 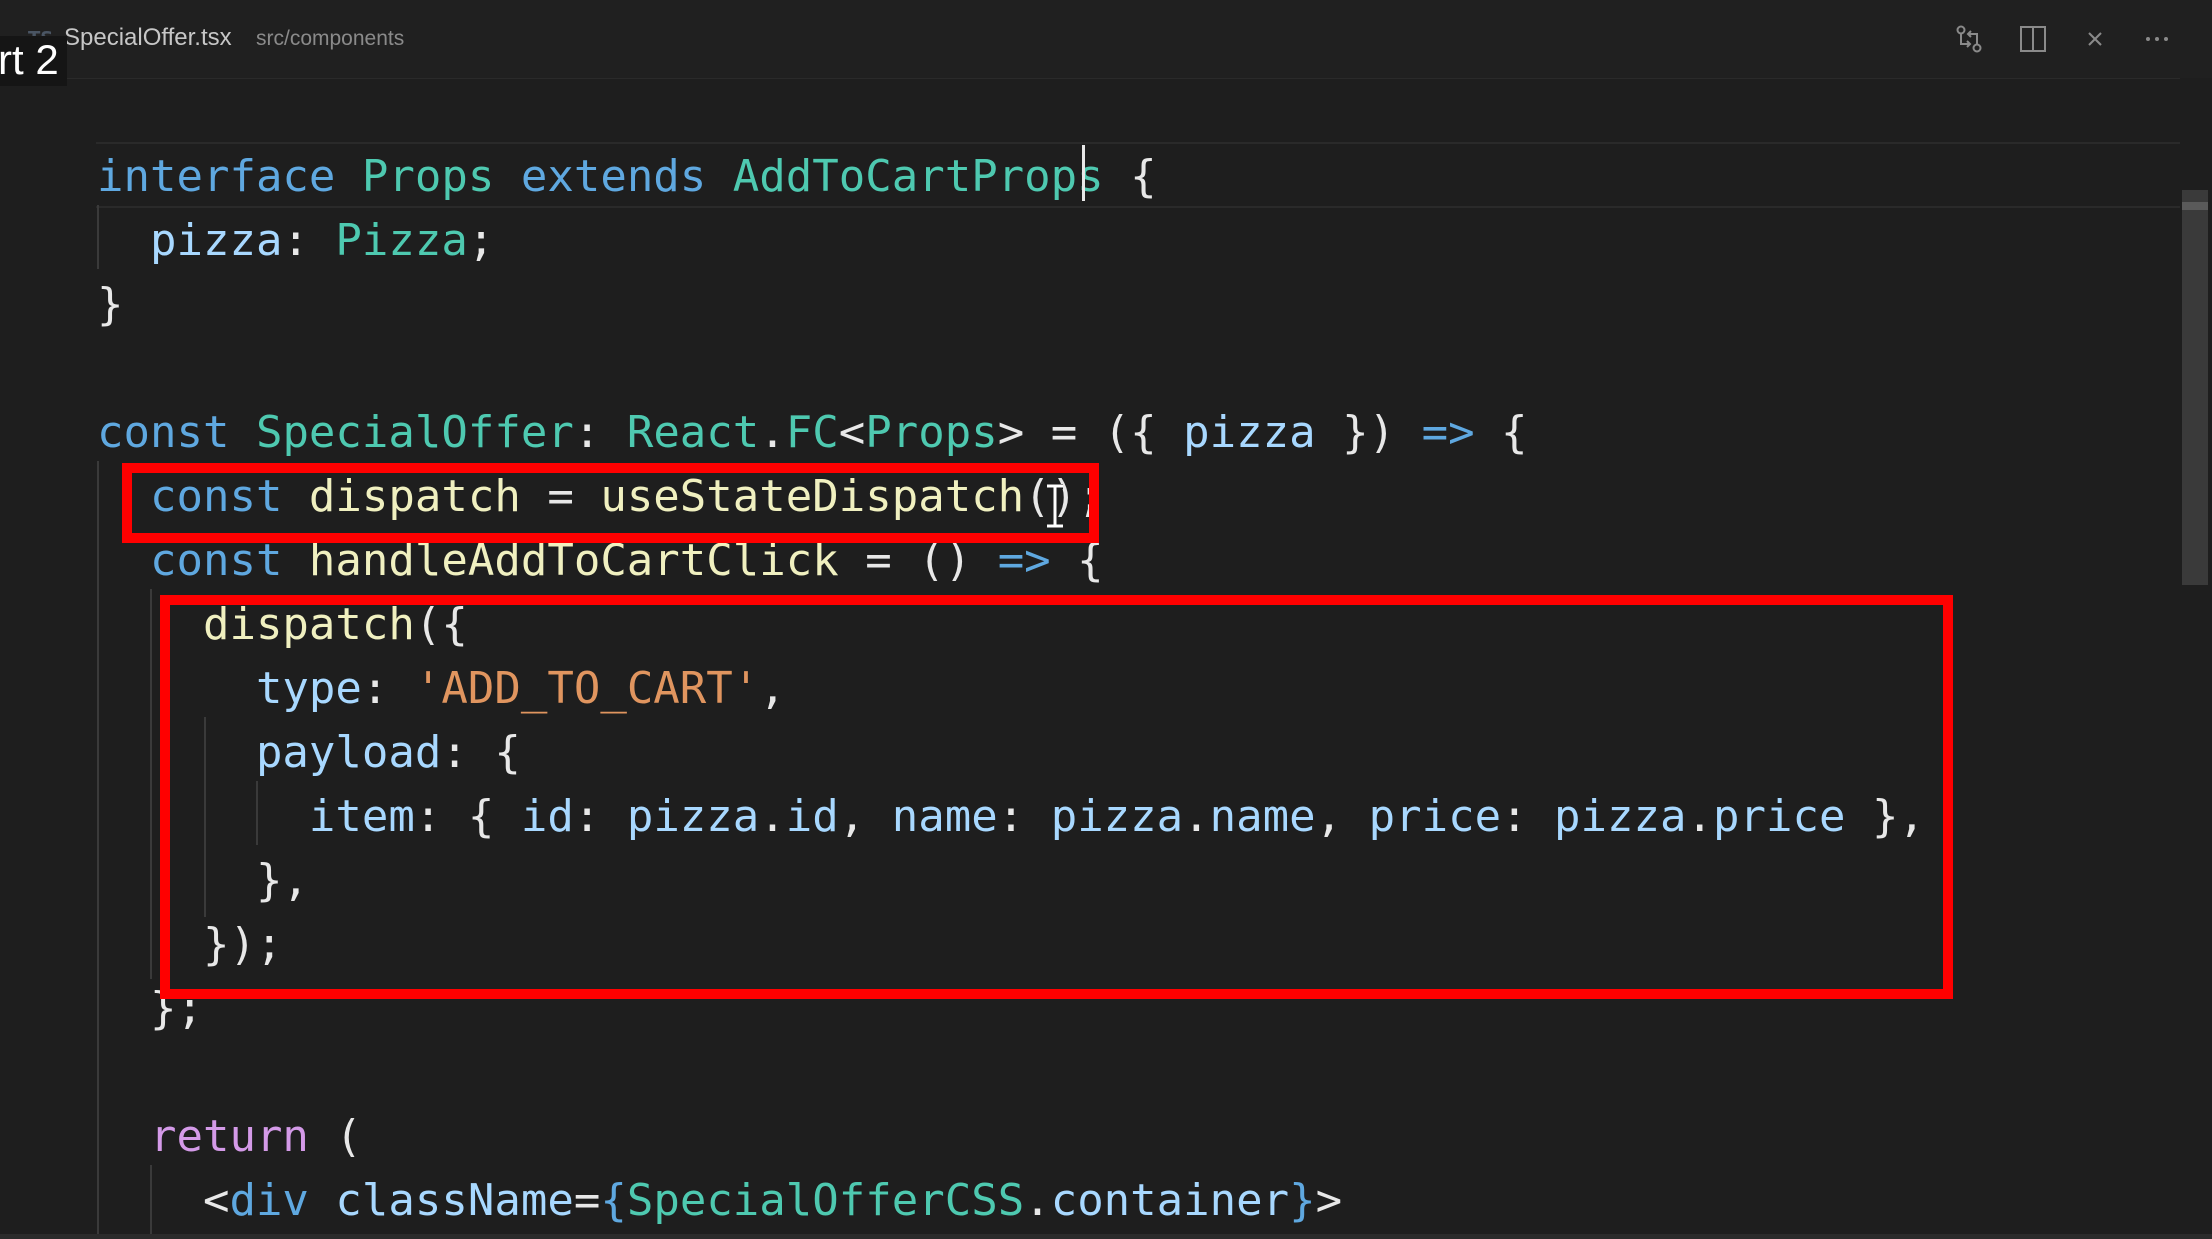 What do you see at coordinates (2095, 39) in the screenshot?
I see `close-icon` at bounding box center [2095, 39].